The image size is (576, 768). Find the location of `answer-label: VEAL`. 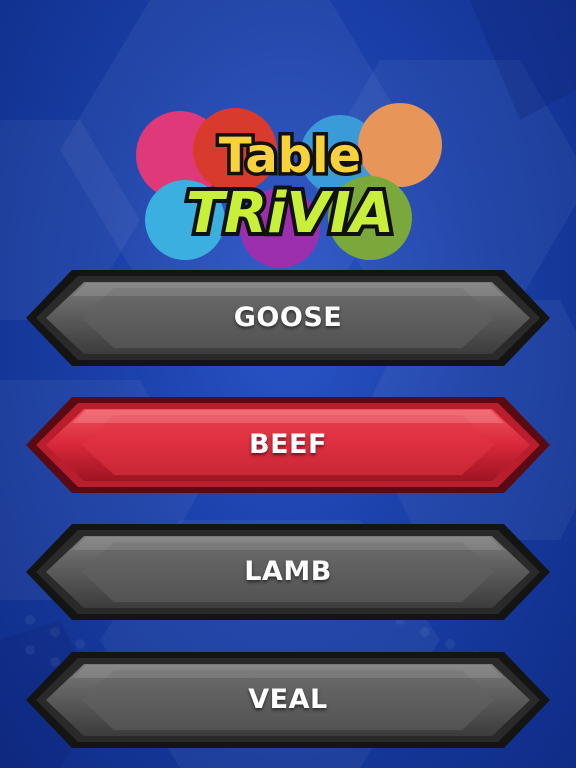

answer-label: VEAL is located at coordinates (288, 699).